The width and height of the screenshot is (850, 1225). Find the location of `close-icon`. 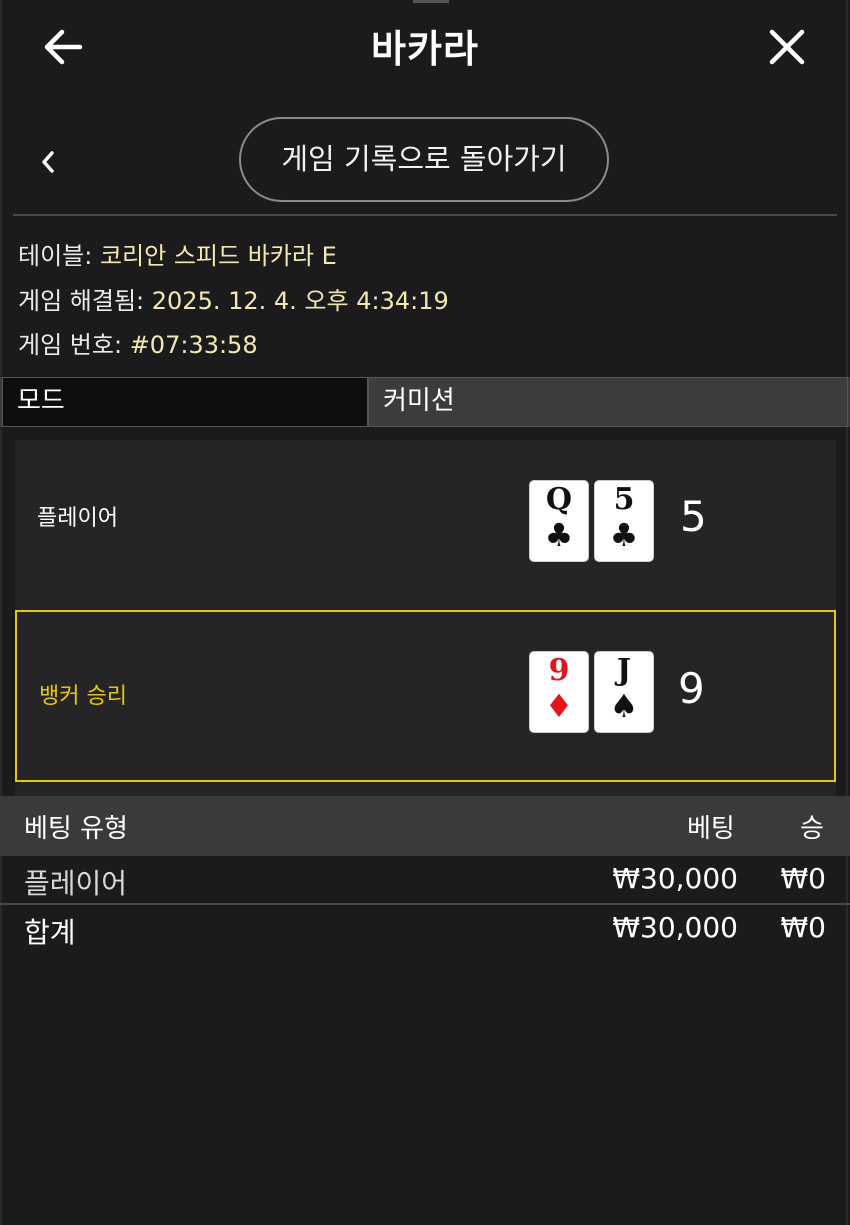

close-icon is located at coordinates (787, 47).